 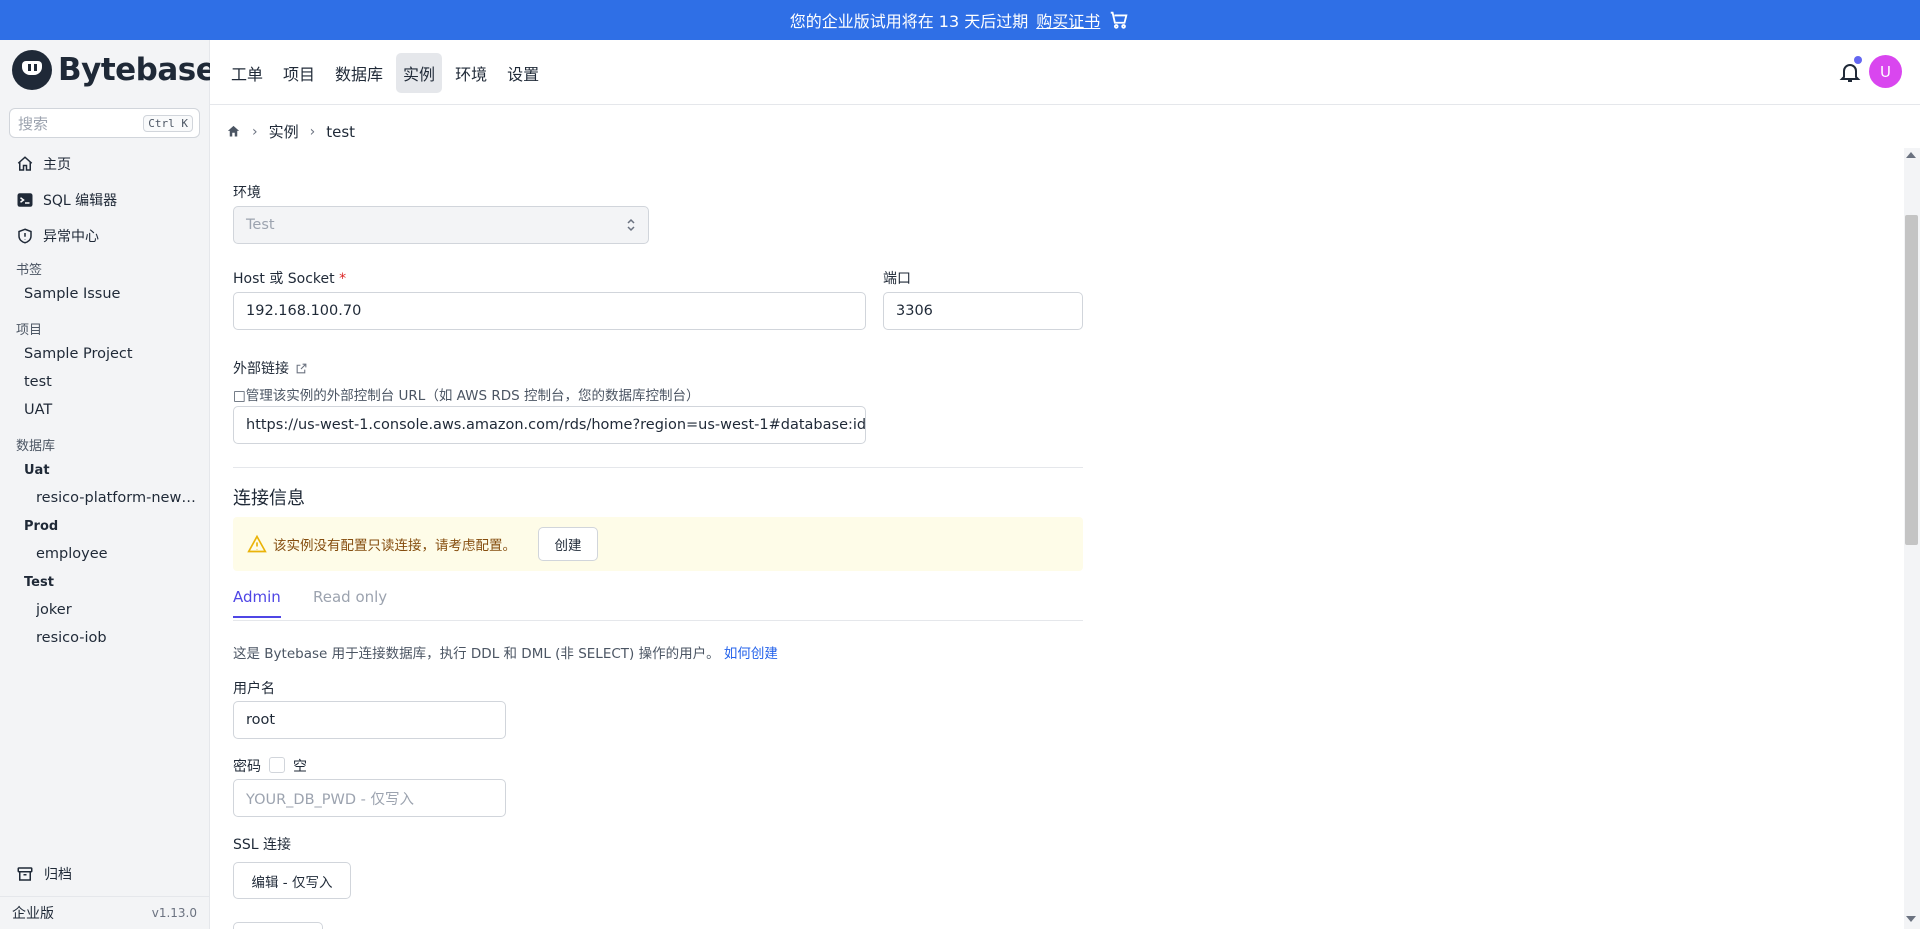 I want to click on breadcrumb-current: test, so click(x=341, y=131).